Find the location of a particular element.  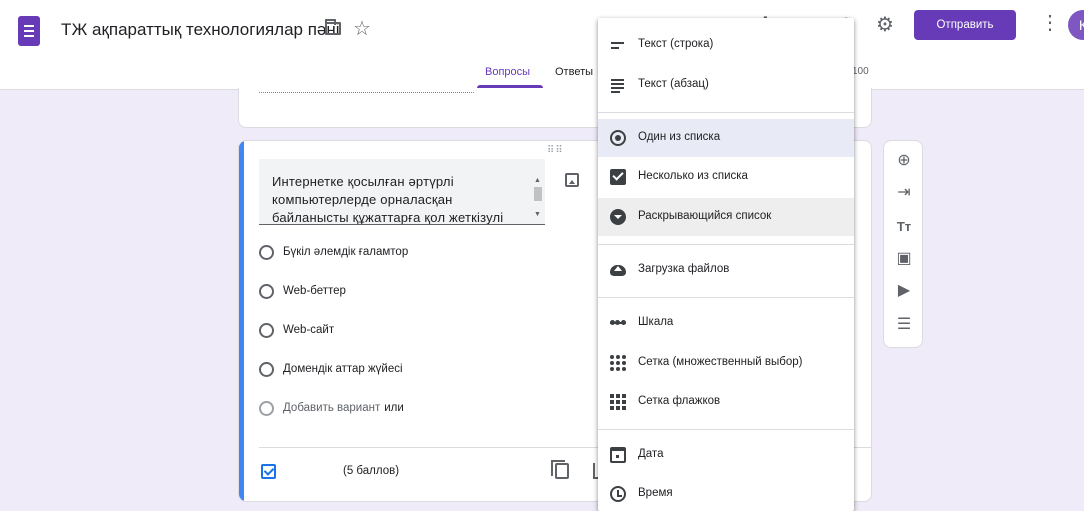

add-option-link: Добавить вариант is located at coordinates (331, 408).